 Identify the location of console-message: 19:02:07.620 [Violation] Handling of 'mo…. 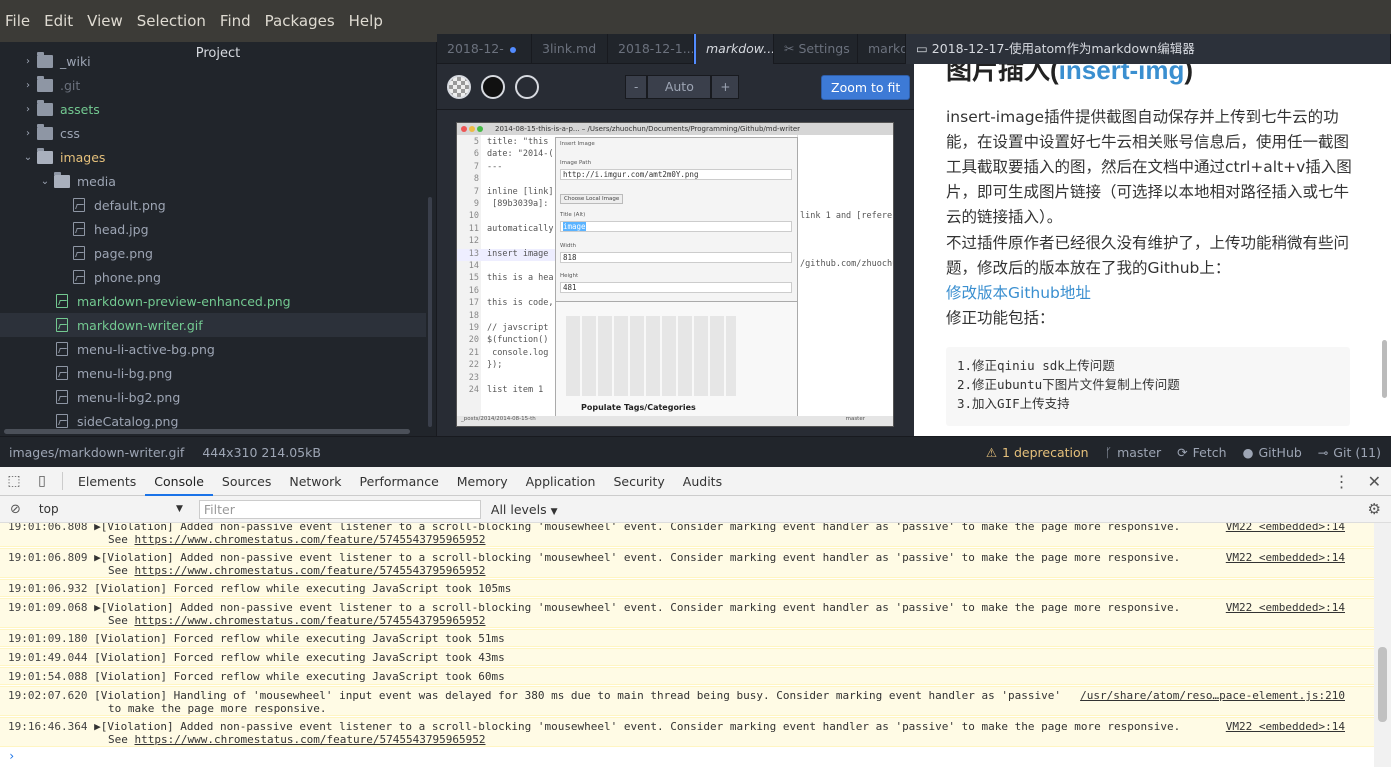
(687, 701).